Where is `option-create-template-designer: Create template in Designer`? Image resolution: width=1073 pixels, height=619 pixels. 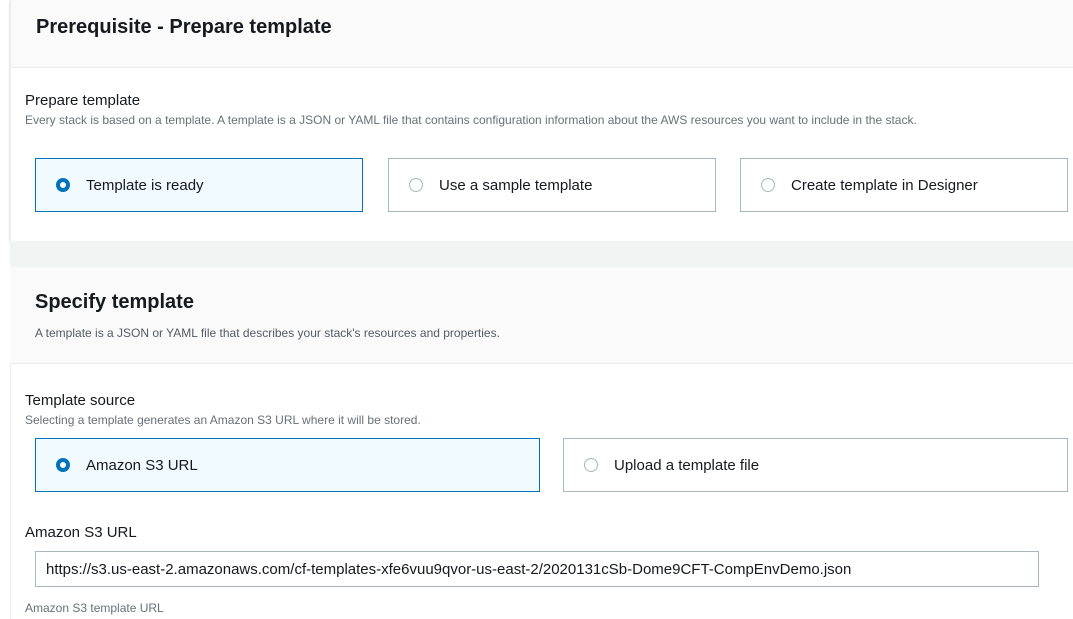 option-create-template-designer: Create template in Designer is located at coordinates (904, 185).